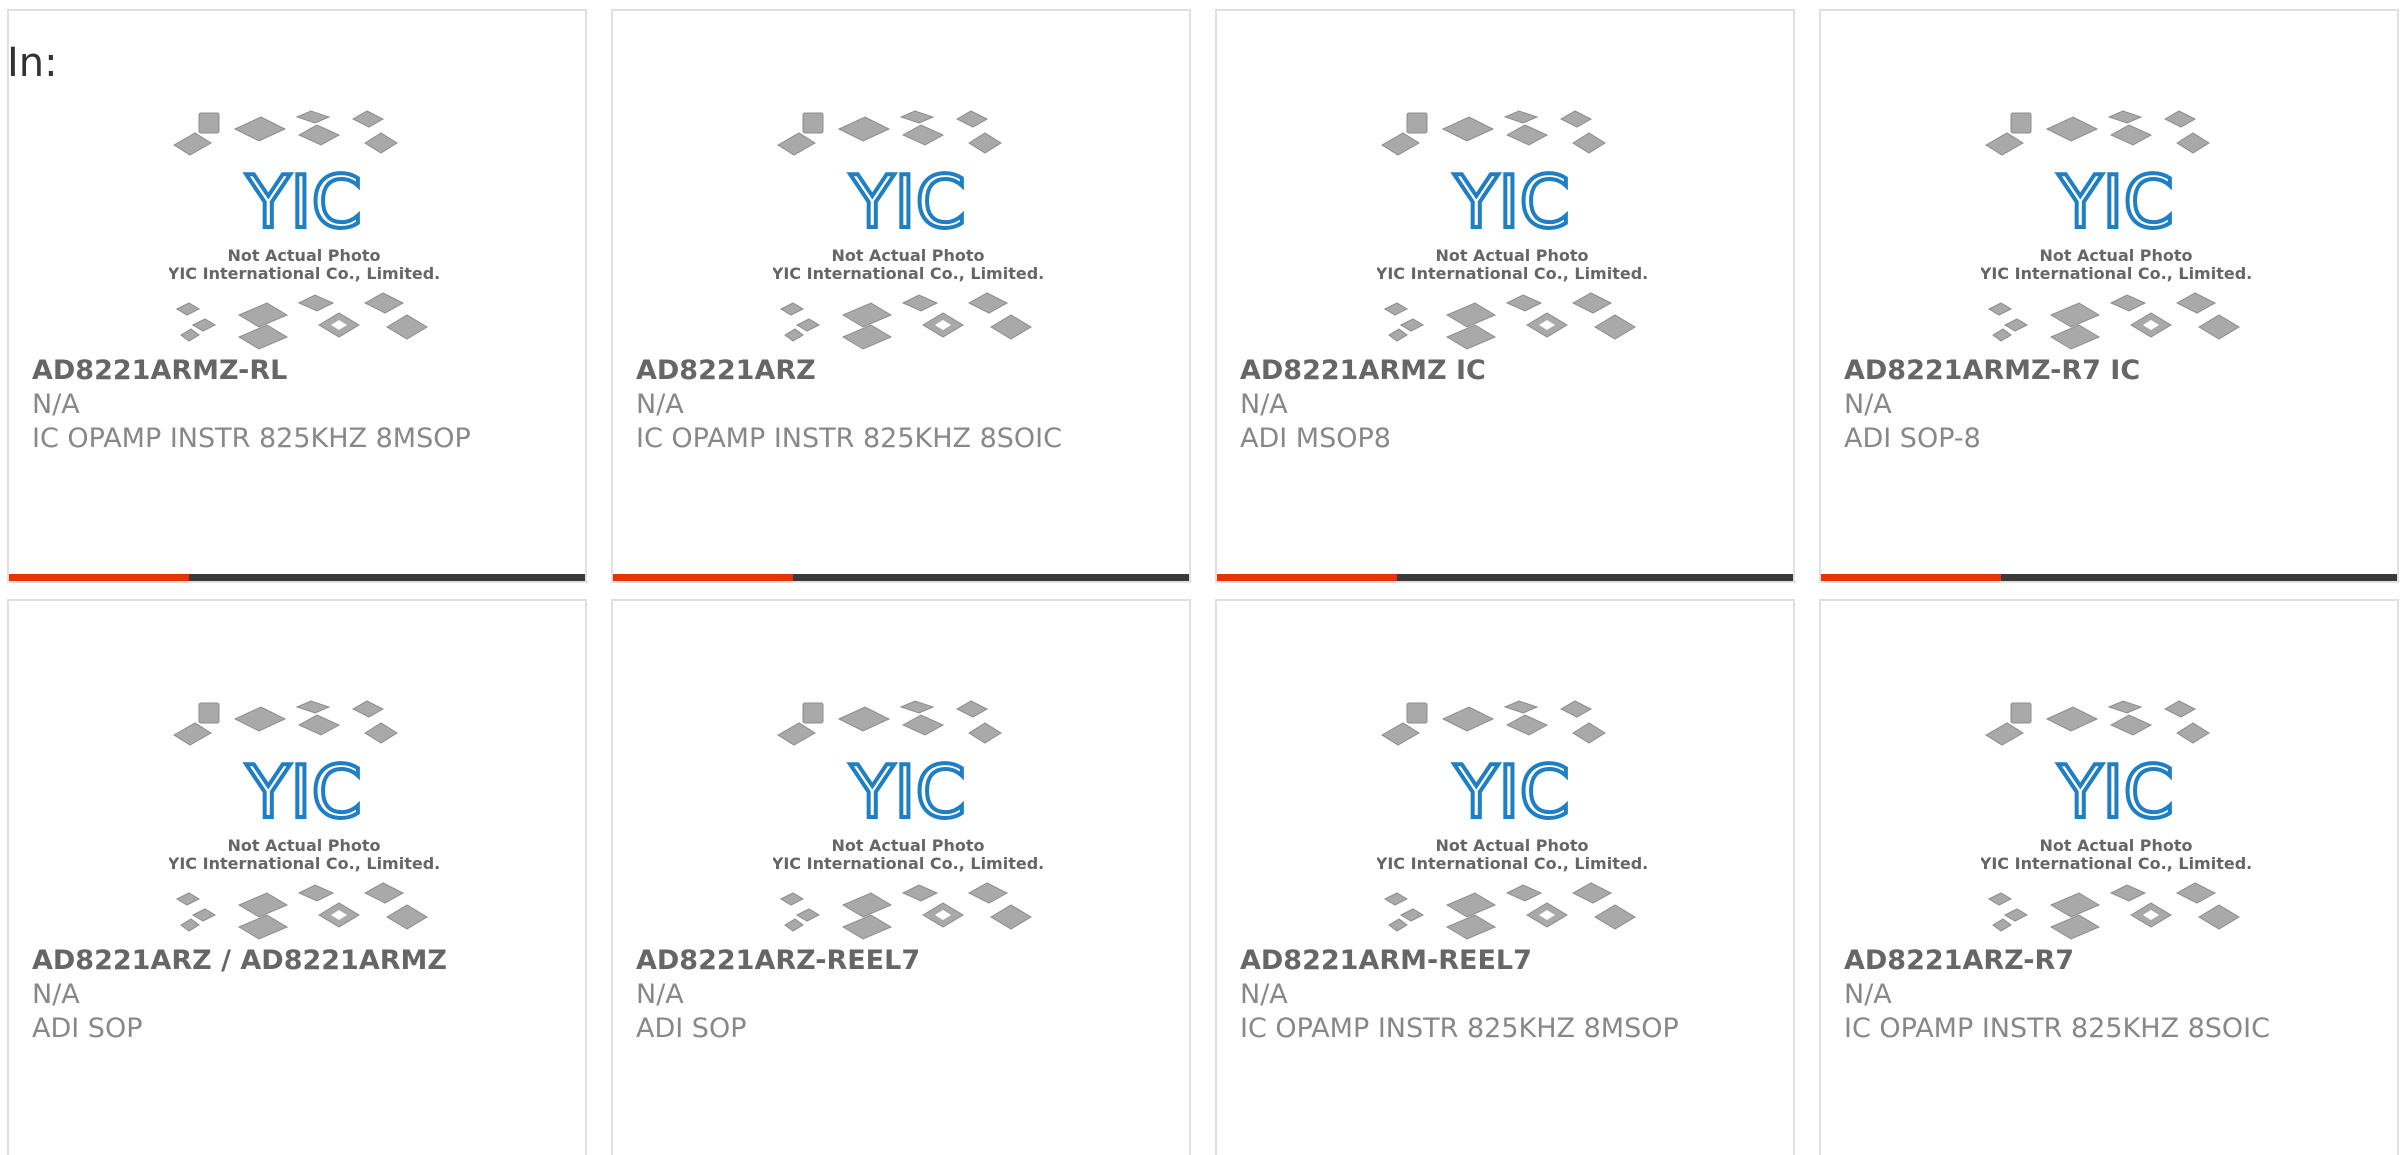 The image size is (2400, 1155). Describe the element at coordinates (1992, 371) in the screenshot. I see `product-part-number: AD8221ARMZ-R7 IC` at that location.